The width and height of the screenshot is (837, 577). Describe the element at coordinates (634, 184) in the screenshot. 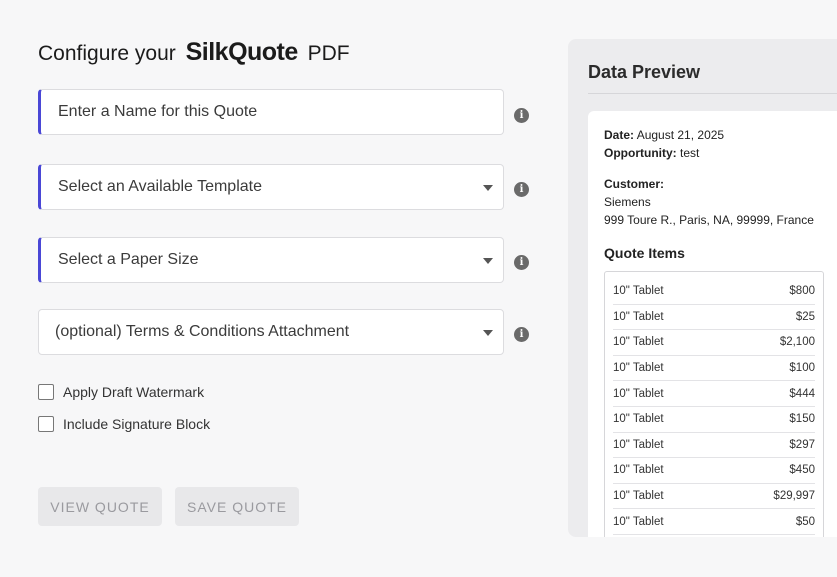

I see `customer-label: Customer:` at that location.